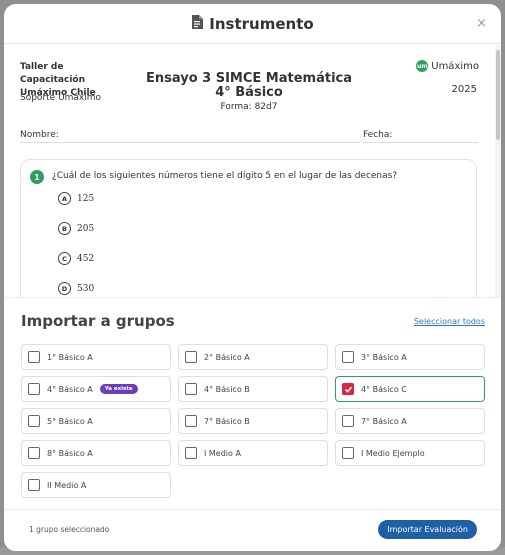 This screenshot has height=555, width=505. What do you see at coordinates (76, 258) in the screenshot?
I see `option-c: C 452` at bounding box center [76, 258].